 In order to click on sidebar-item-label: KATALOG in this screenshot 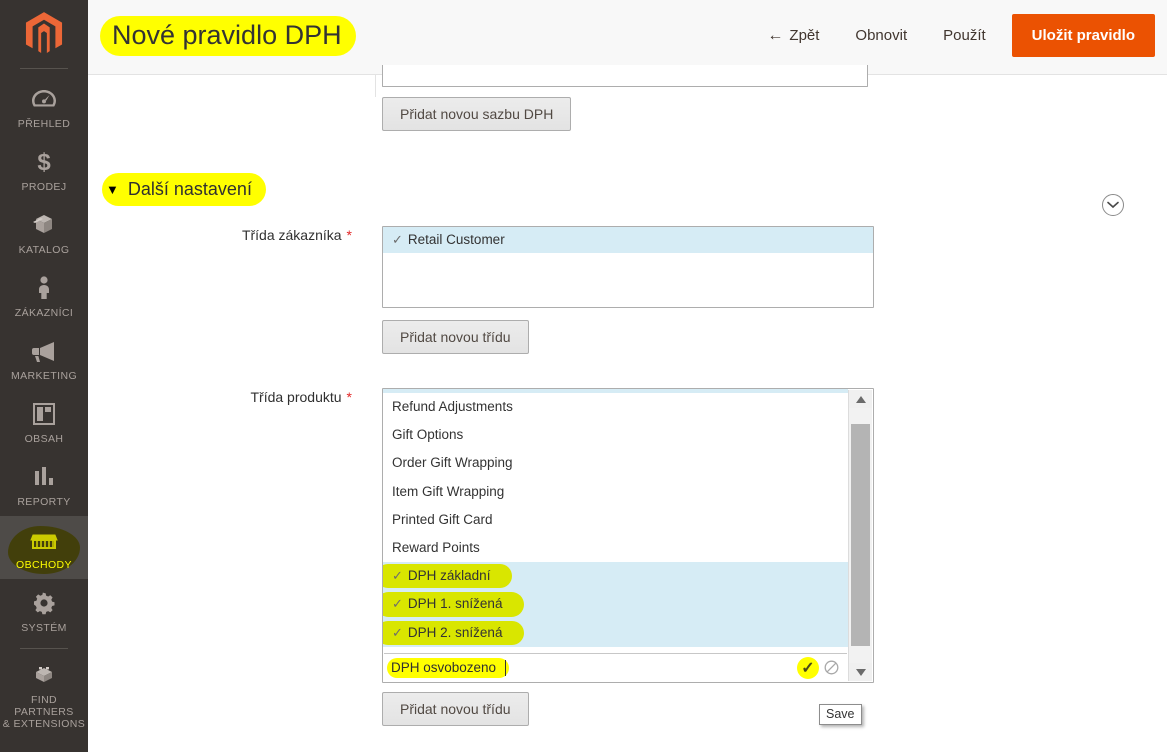, I will do `click(44, 250)`.